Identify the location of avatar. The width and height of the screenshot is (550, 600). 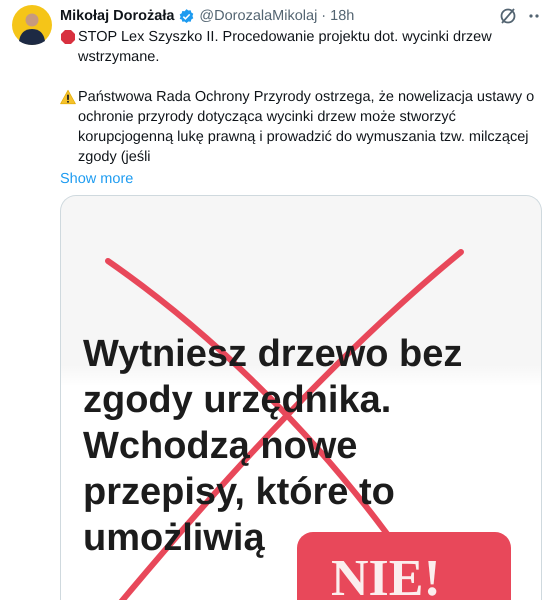
(32, 25).